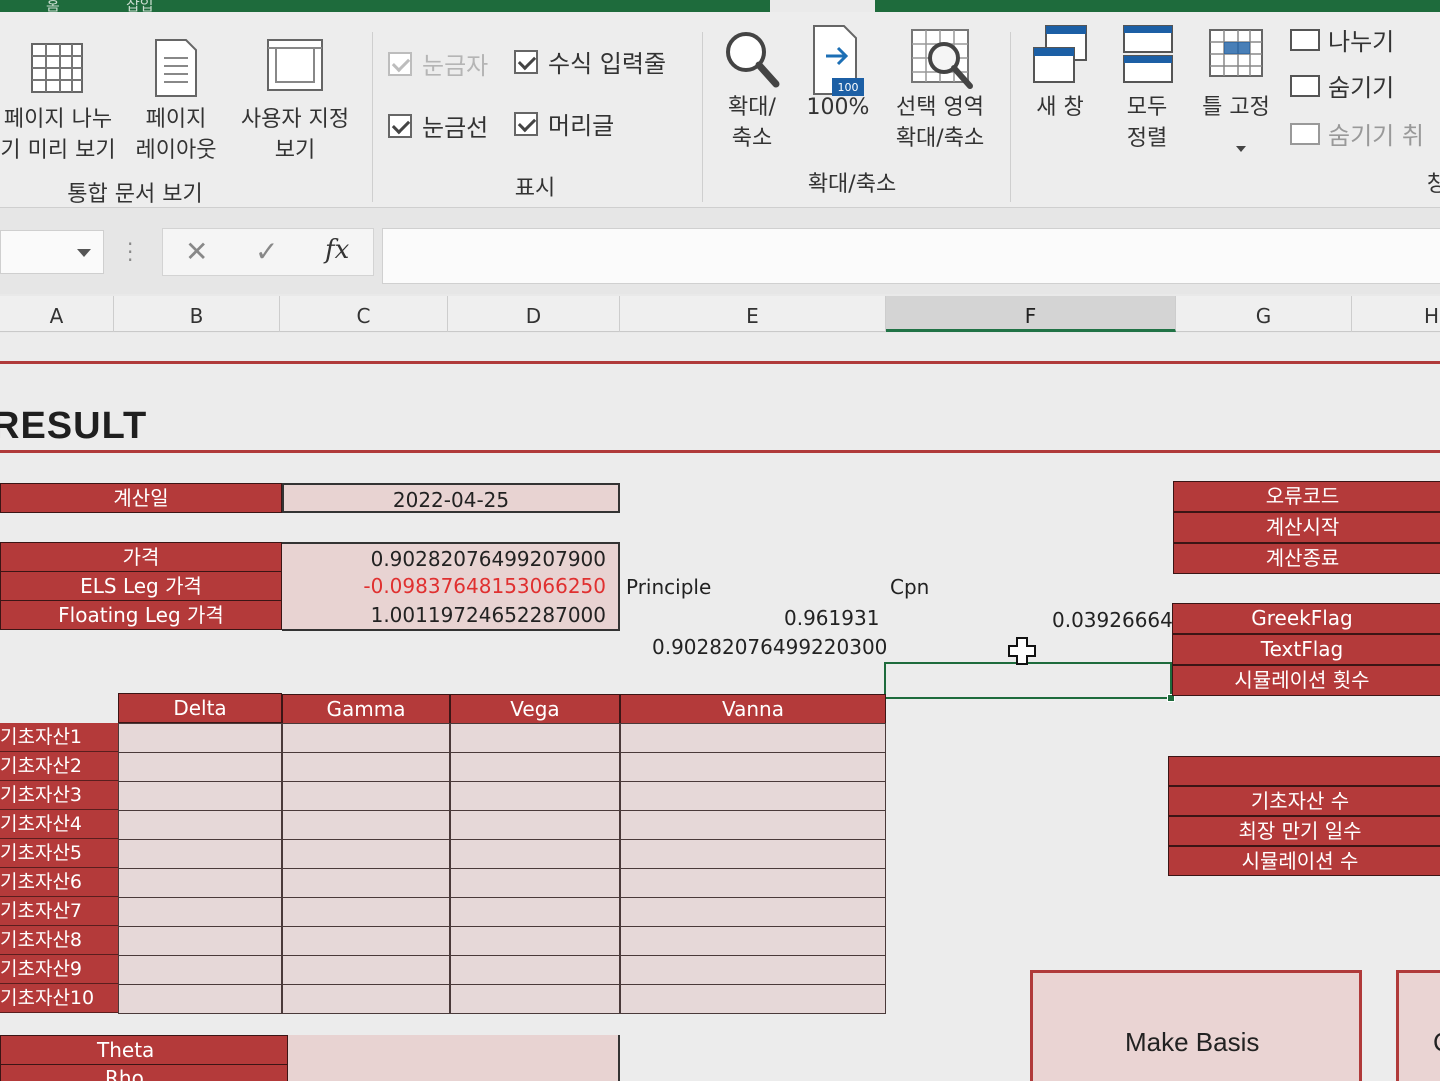 The height and width of the screenshot is (1081, 1440). I want to click on column-header-f: F, so click(1031, 314).